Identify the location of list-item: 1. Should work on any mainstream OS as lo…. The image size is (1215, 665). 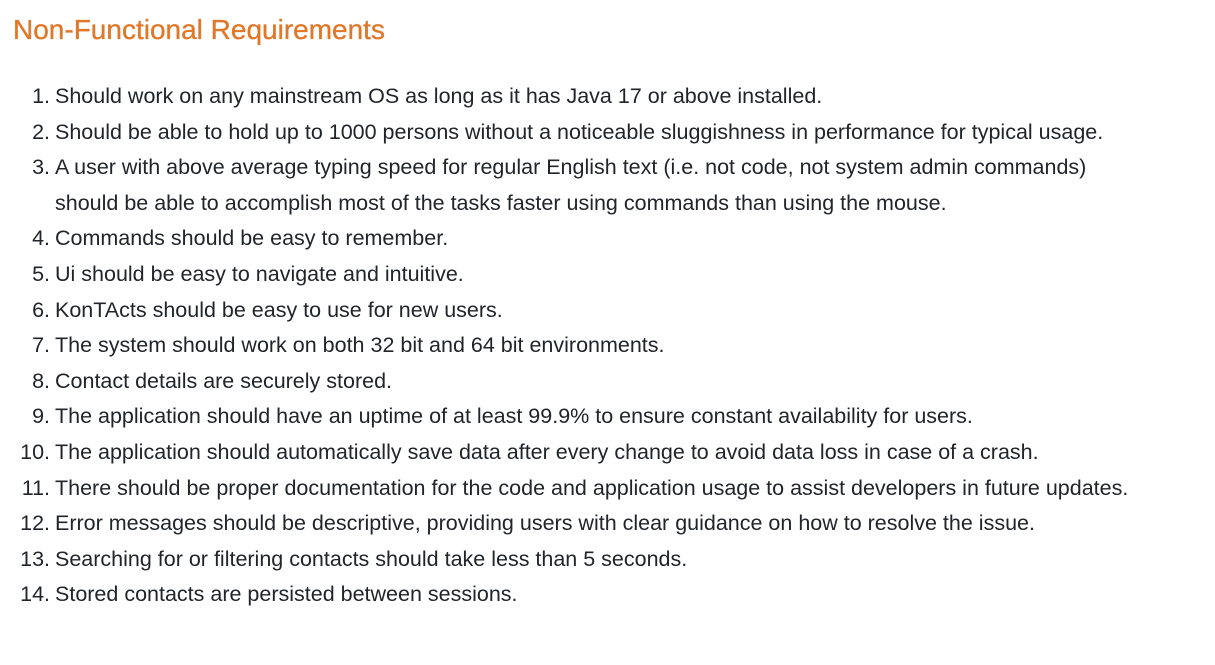
(607, 97).